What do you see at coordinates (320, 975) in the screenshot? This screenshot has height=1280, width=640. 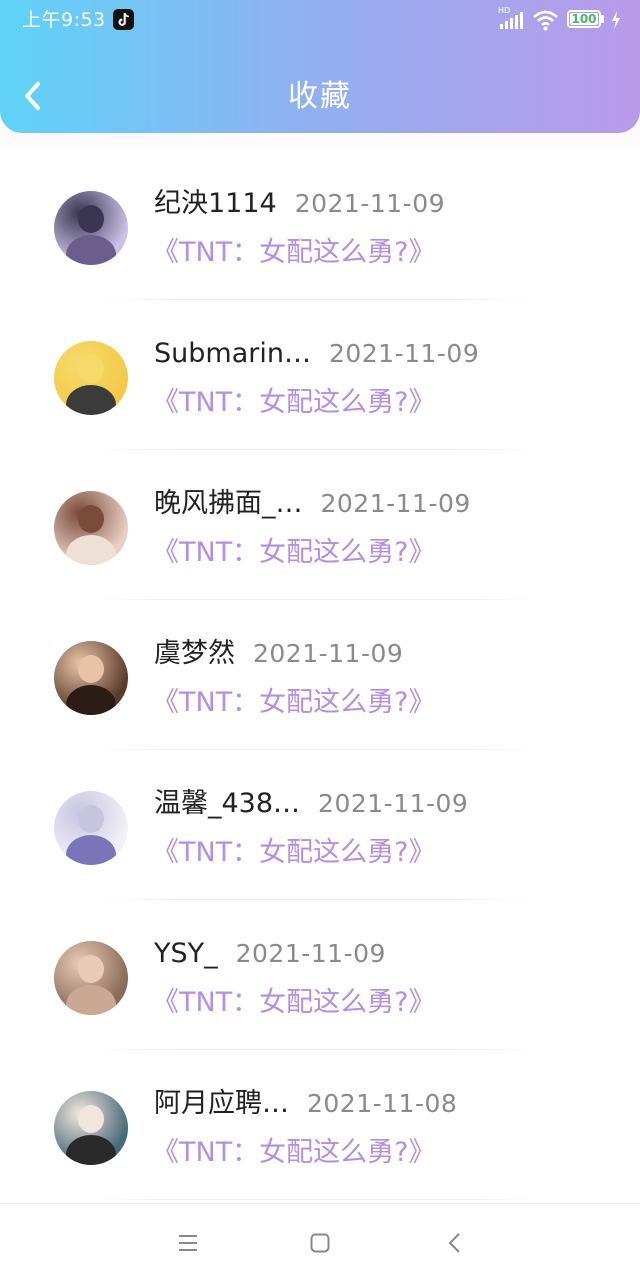 I see `list-item: YSY_ 2021-11-09 《TNT：女配这么勇?》` at bounding box center [320, 975].